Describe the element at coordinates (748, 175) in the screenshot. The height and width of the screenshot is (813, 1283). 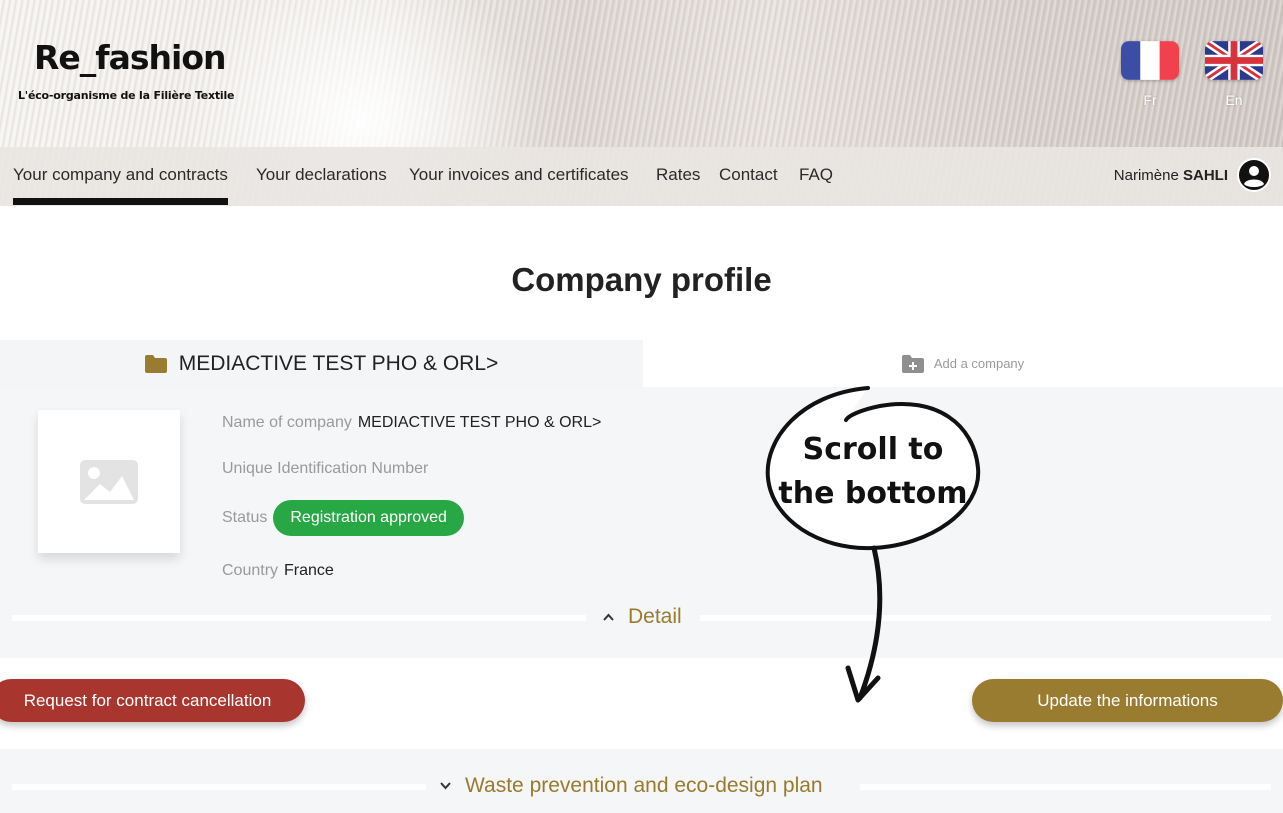
I see `nav-item-contact: Contact` at that location.